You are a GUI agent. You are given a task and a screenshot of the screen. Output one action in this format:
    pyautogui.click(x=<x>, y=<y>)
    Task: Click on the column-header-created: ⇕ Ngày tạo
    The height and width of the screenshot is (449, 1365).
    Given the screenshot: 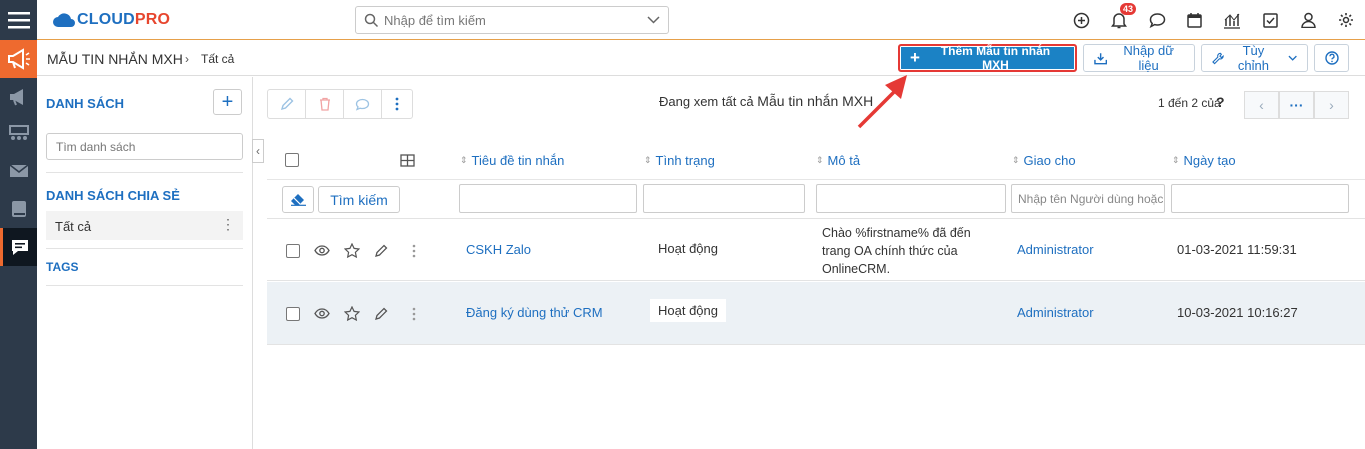 What is the action you would take?
    pyautogui.click(x=1204, y=160)
    